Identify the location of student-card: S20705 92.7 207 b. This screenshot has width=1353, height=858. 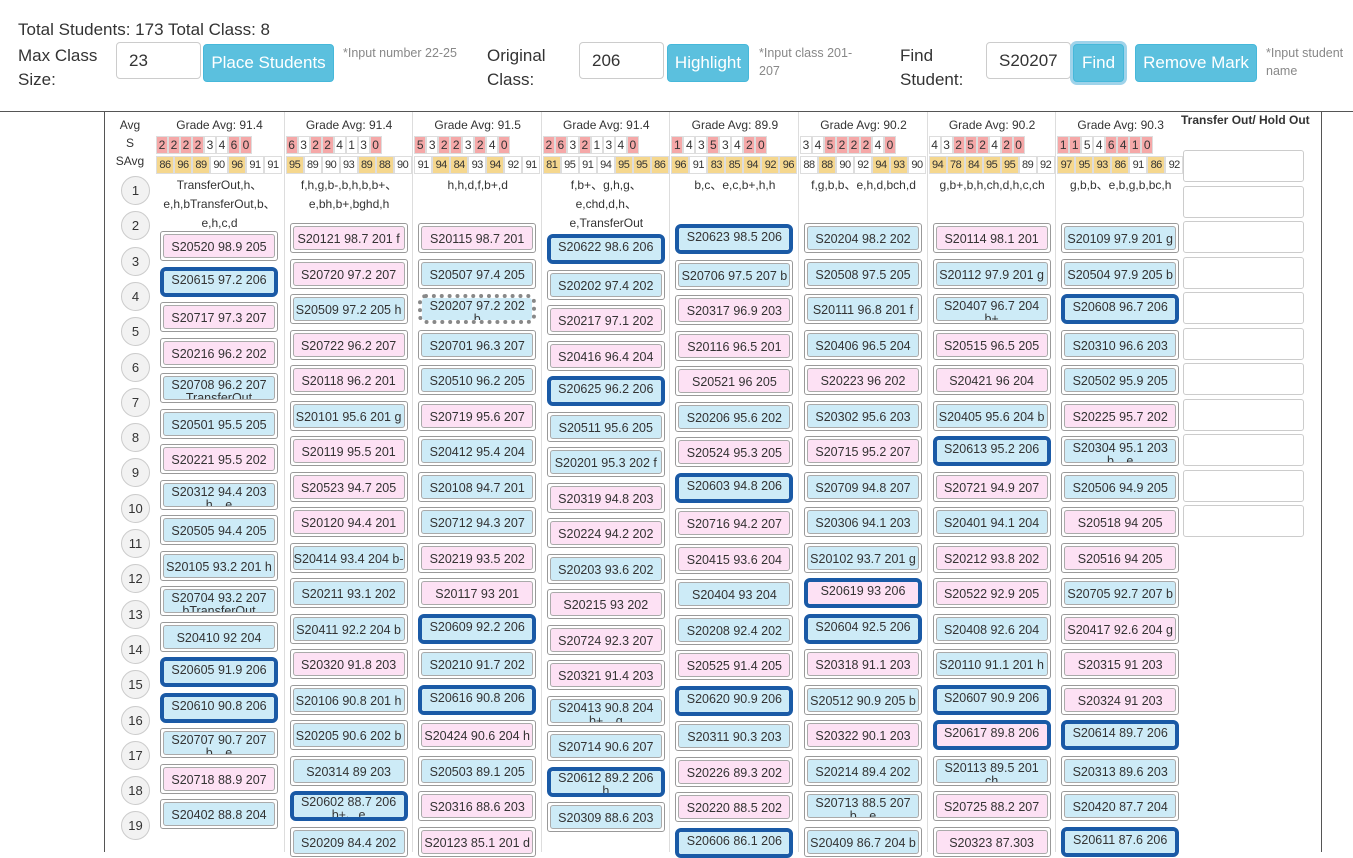
(1120, 593).